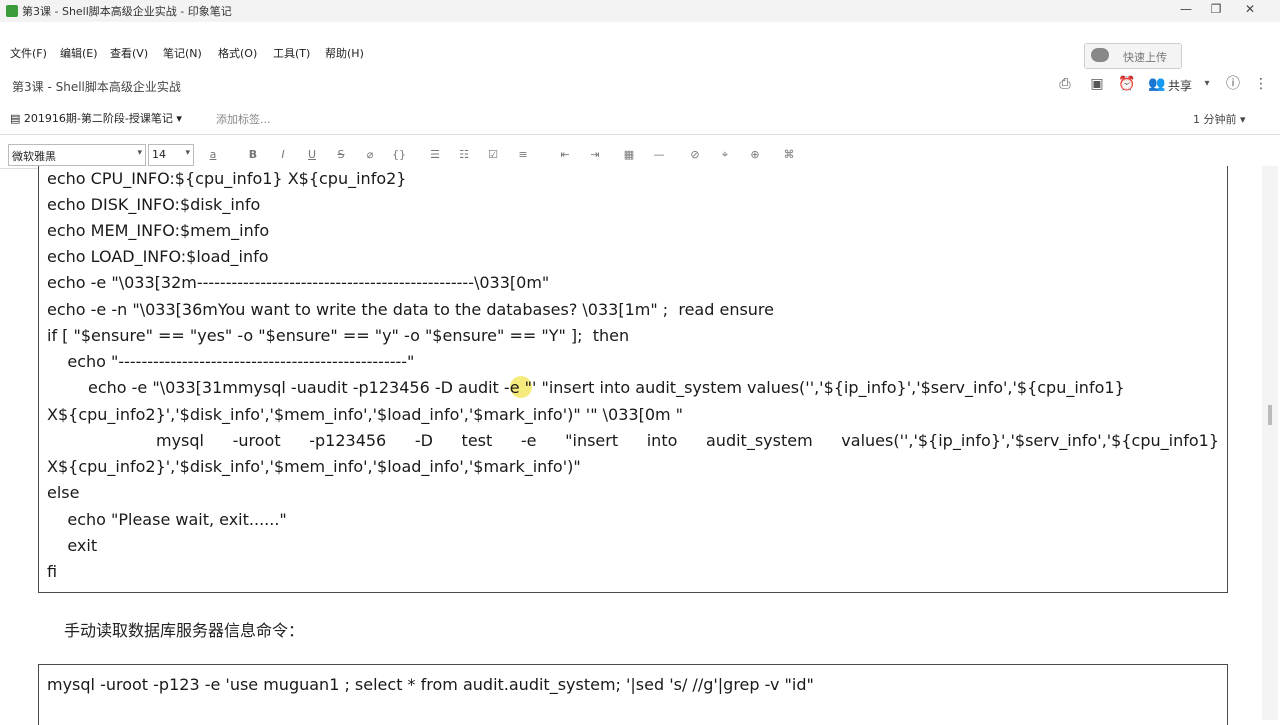 This screenshot has height=725, width=1280. What do you see at coordinates (1100, 55) in the screenshot?
I see `cloud-icon` at bounding box center [1100, 55].